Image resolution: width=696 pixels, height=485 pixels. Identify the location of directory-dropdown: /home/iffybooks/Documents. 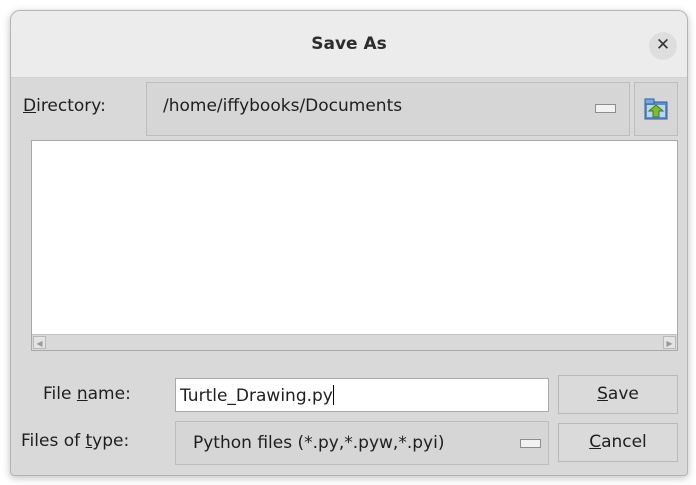
(388, 109).